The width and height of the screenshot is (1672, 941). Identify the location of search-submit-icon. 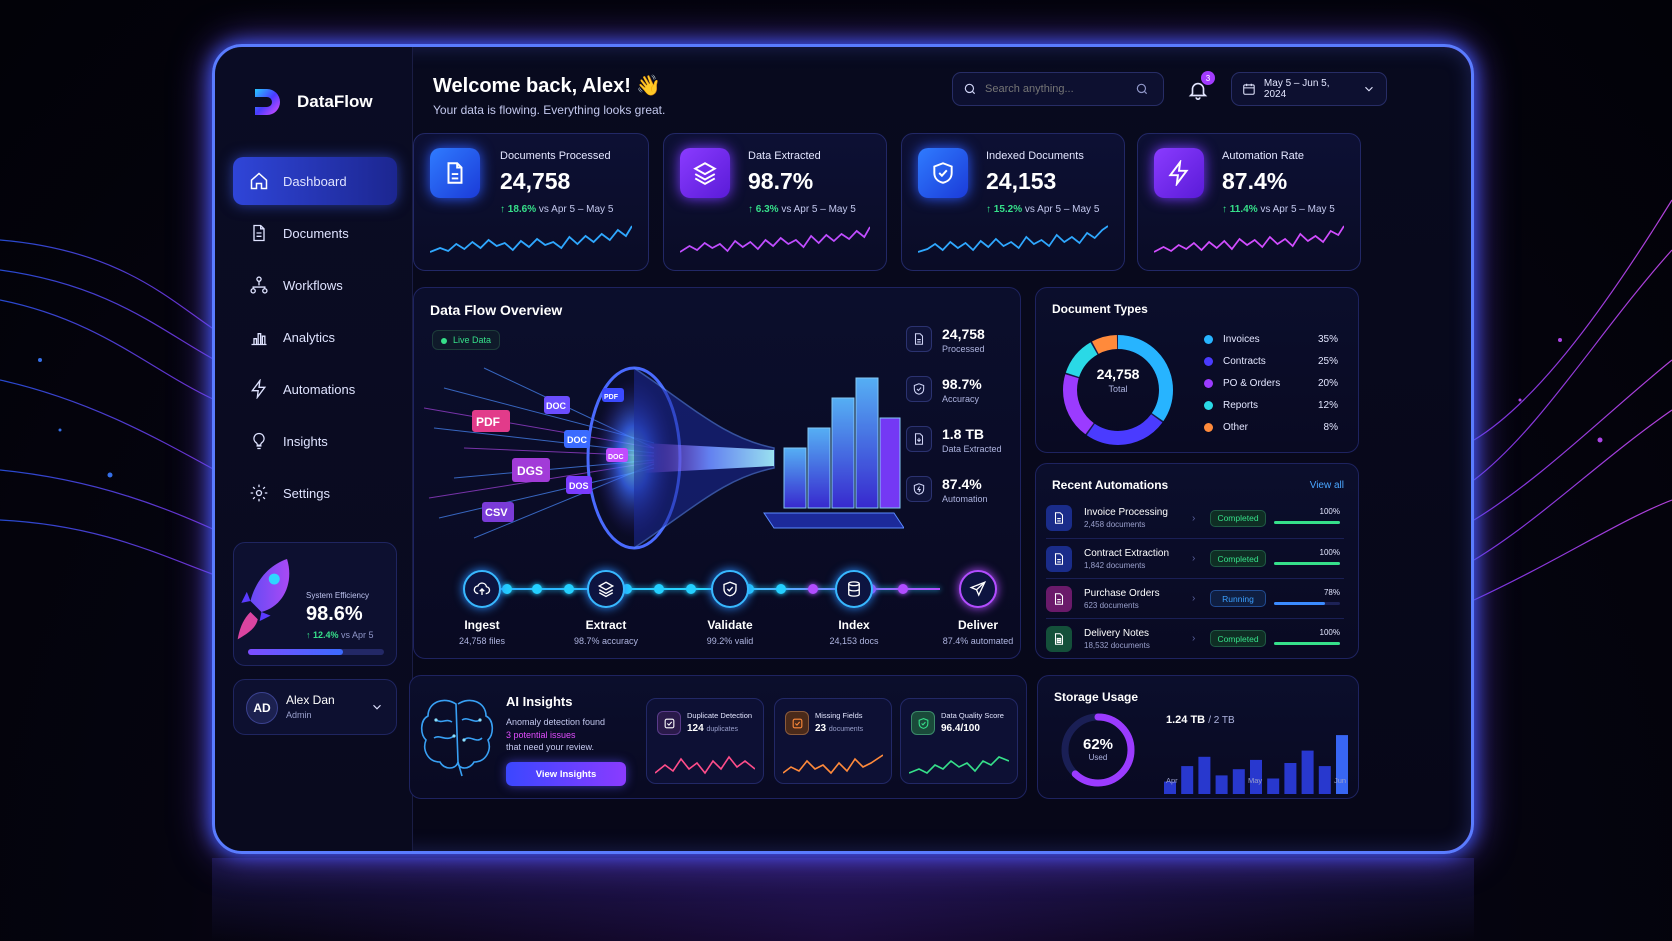
(1142, 89).